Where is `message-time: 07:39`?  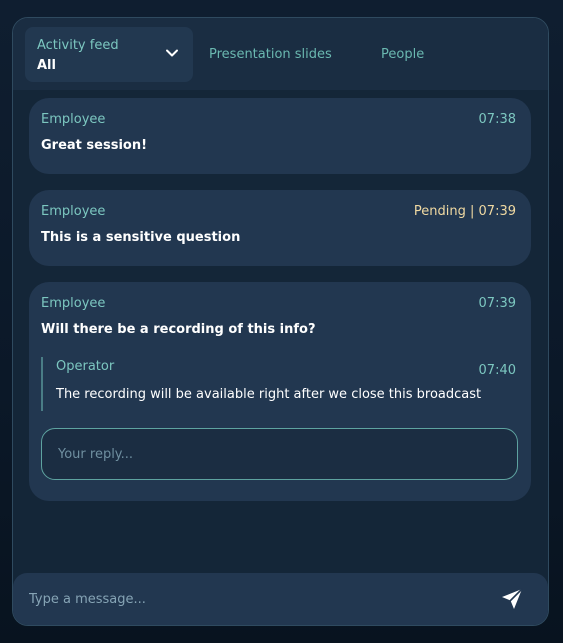
message-time: 07:39 is located at coordinates (497, 303).